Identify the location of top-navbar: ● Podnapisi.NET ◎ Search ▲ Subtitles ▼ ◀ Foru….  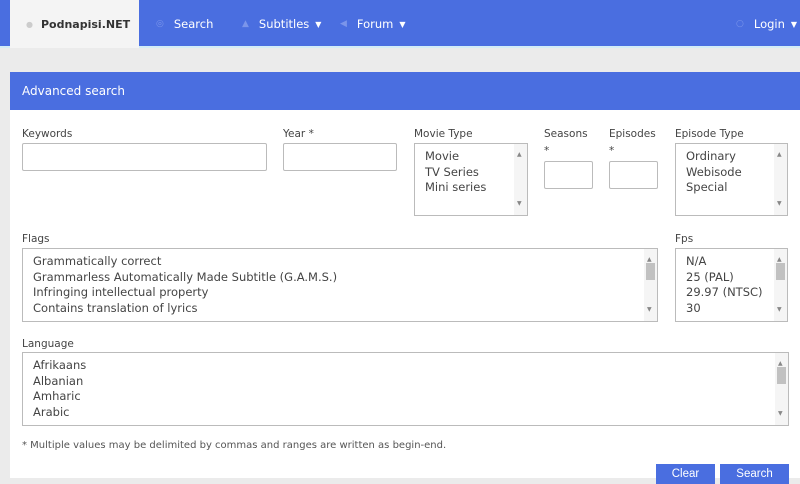
(400, 24).